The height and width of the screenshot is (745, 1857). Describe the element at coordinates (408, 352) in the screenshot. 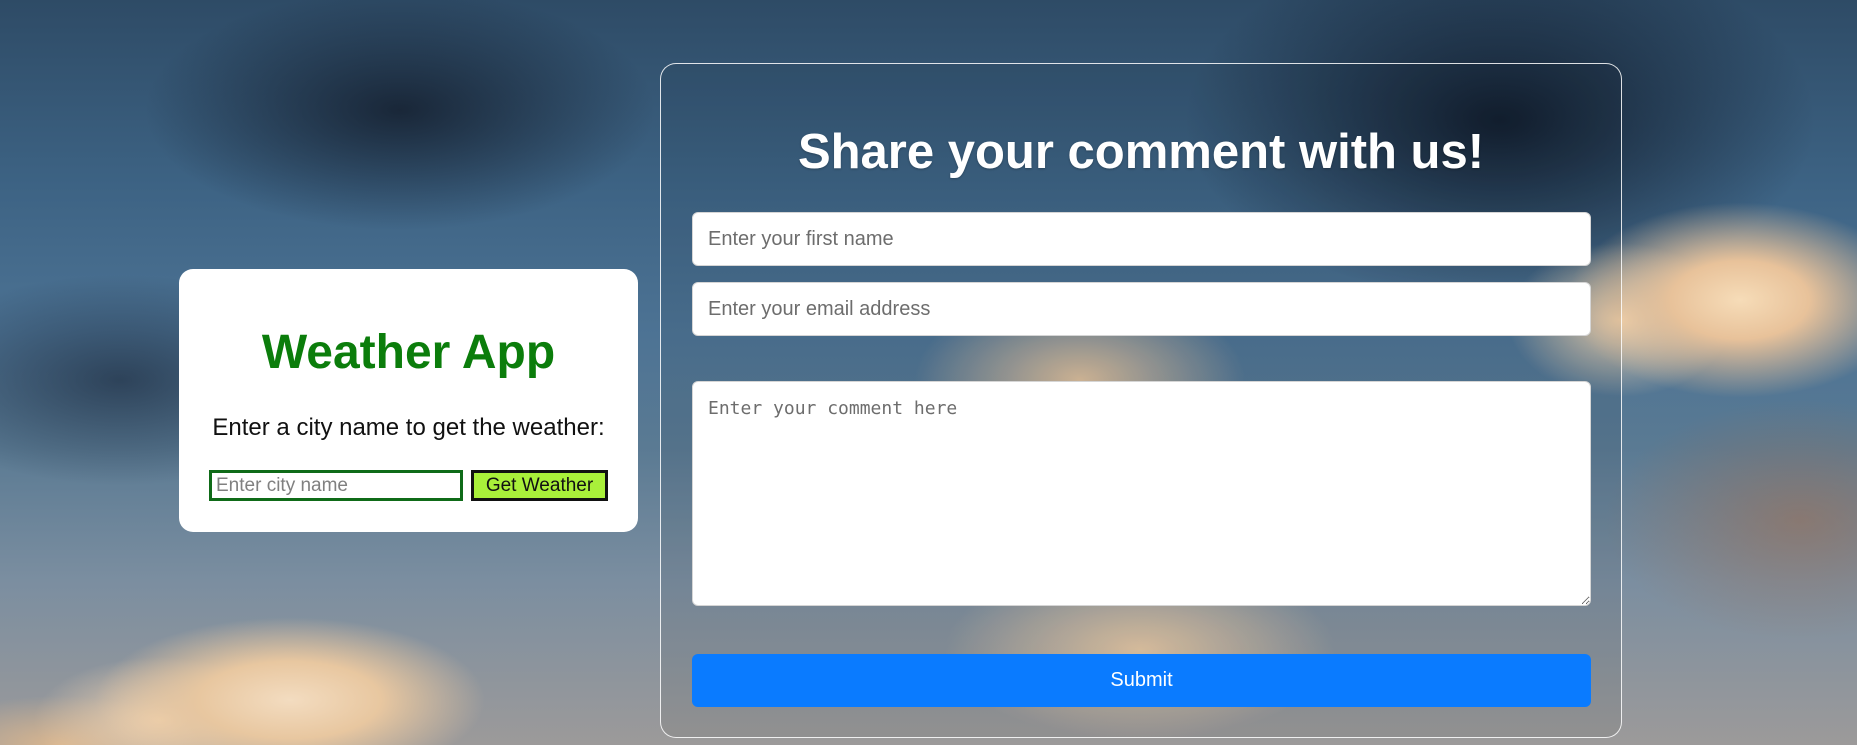

I see `weather-app-title: Weather App` at that location.